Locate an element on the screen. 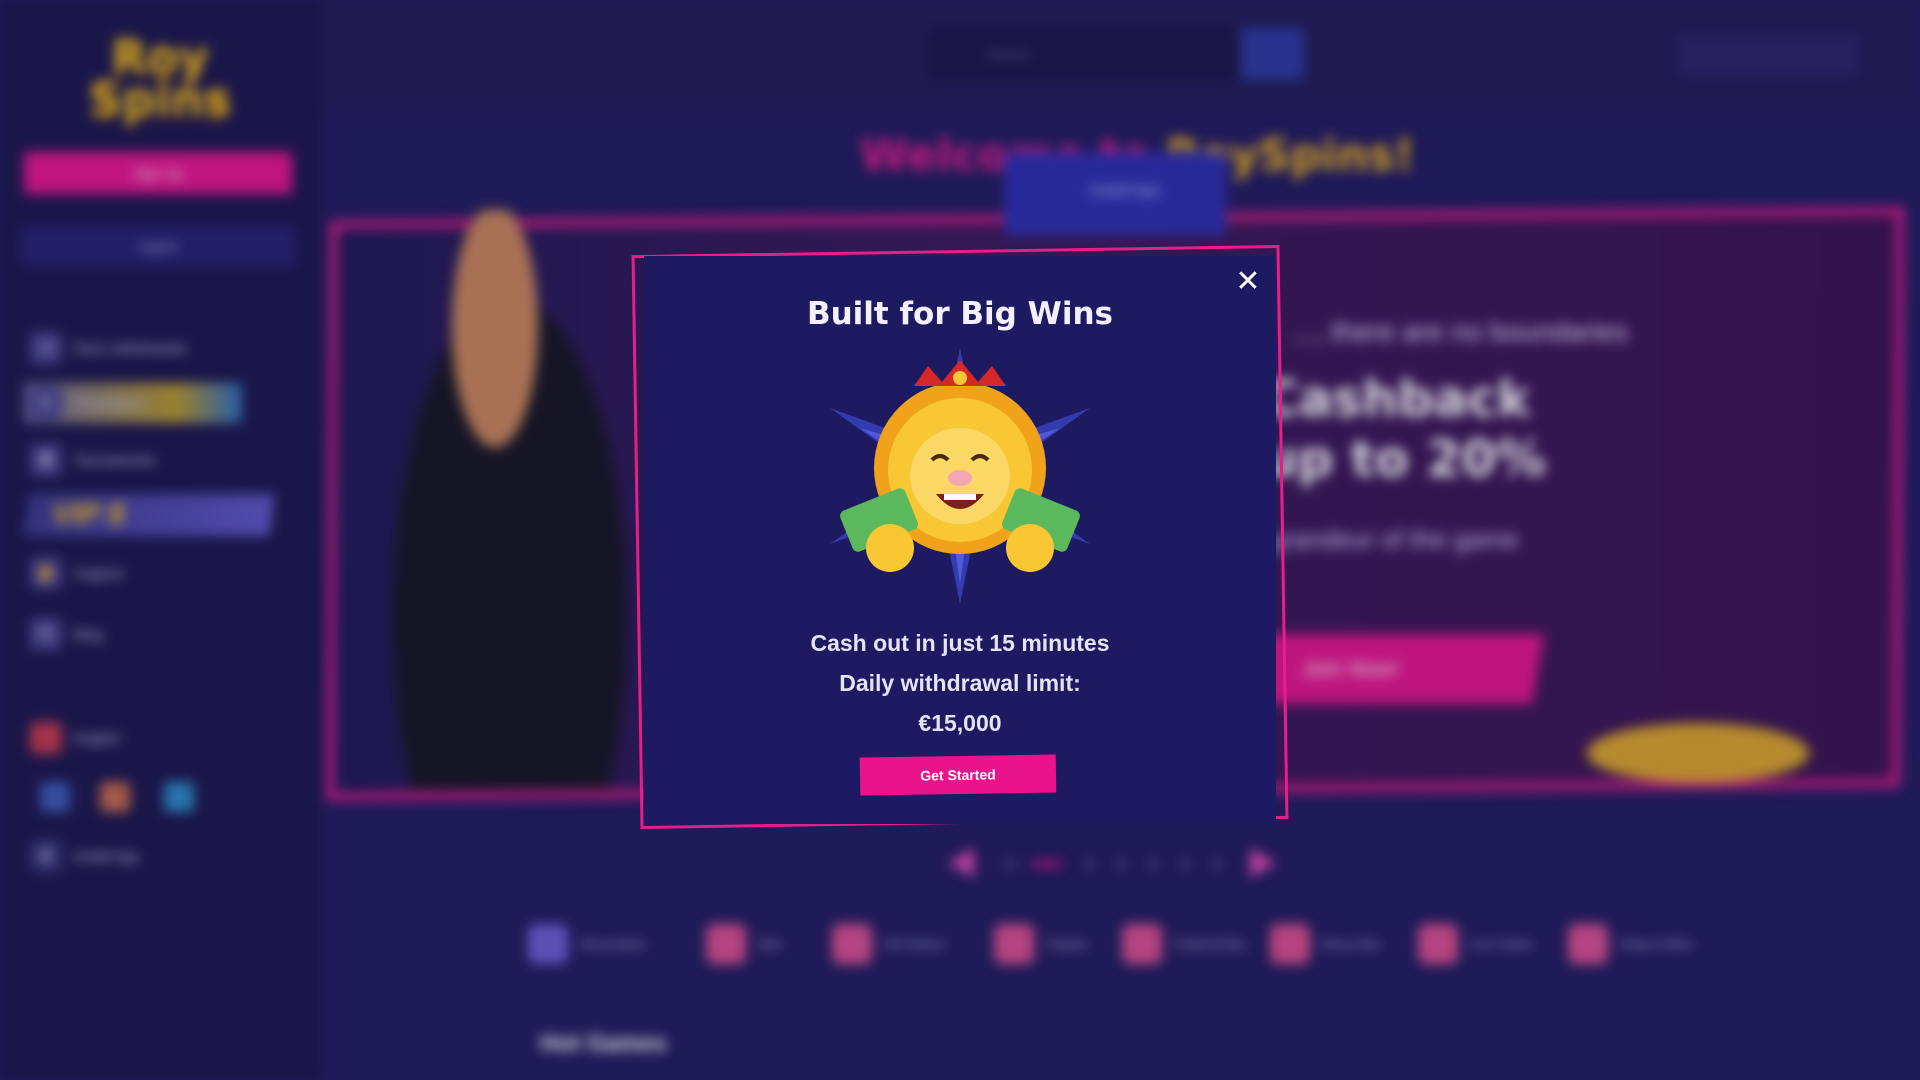  lion-mascot-image is located at coordinates (960, 476).